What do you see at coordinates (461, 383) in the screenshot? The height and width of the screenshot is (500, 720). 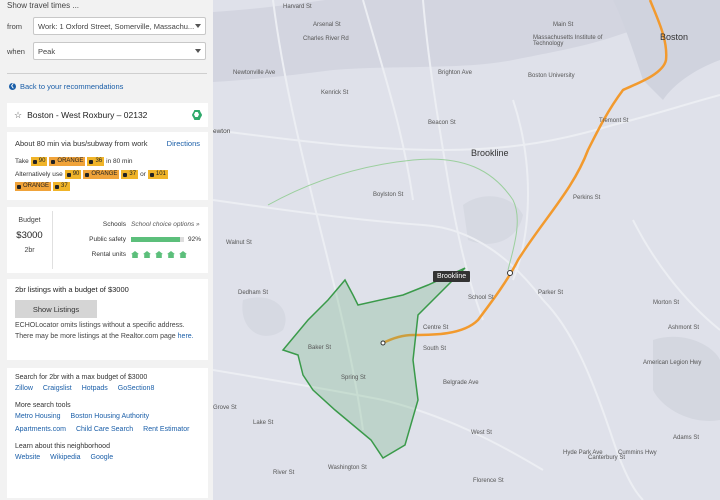 I see `map-label-belgrade: Belgrade Ave` at bounding box center [461, 383].